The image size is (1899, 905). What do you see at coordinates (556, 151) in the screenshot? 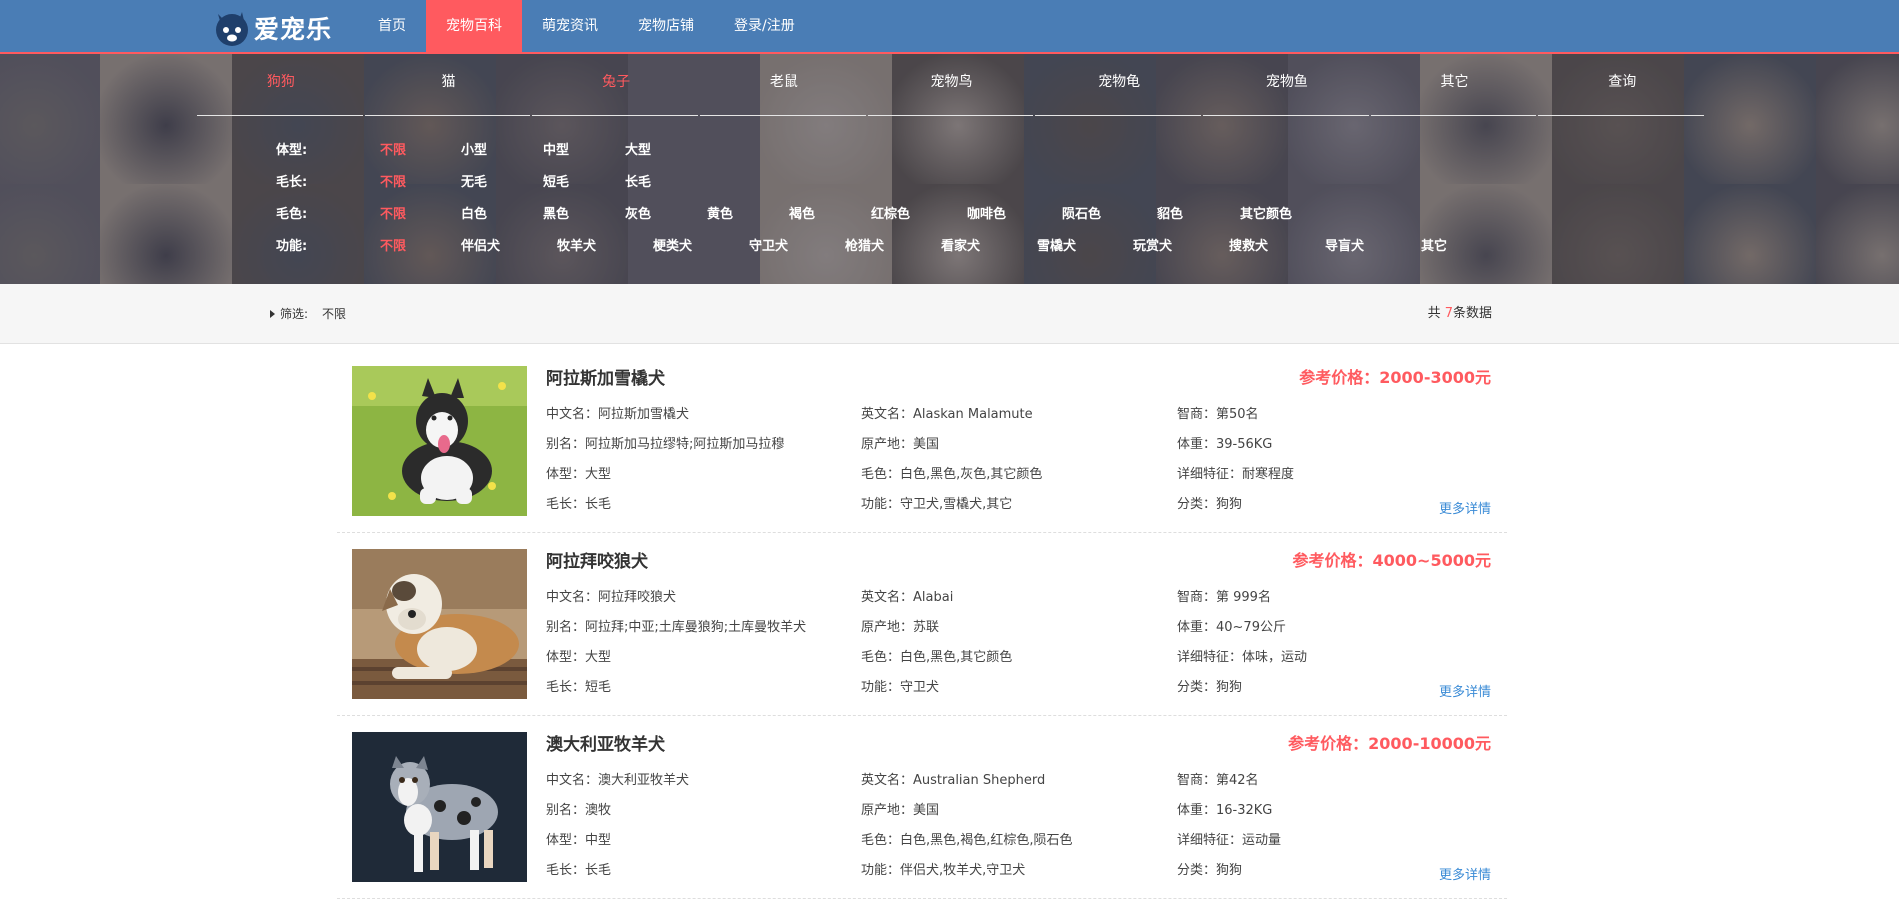
I see `filter-option: 中型` at bounding box center [556, 151].